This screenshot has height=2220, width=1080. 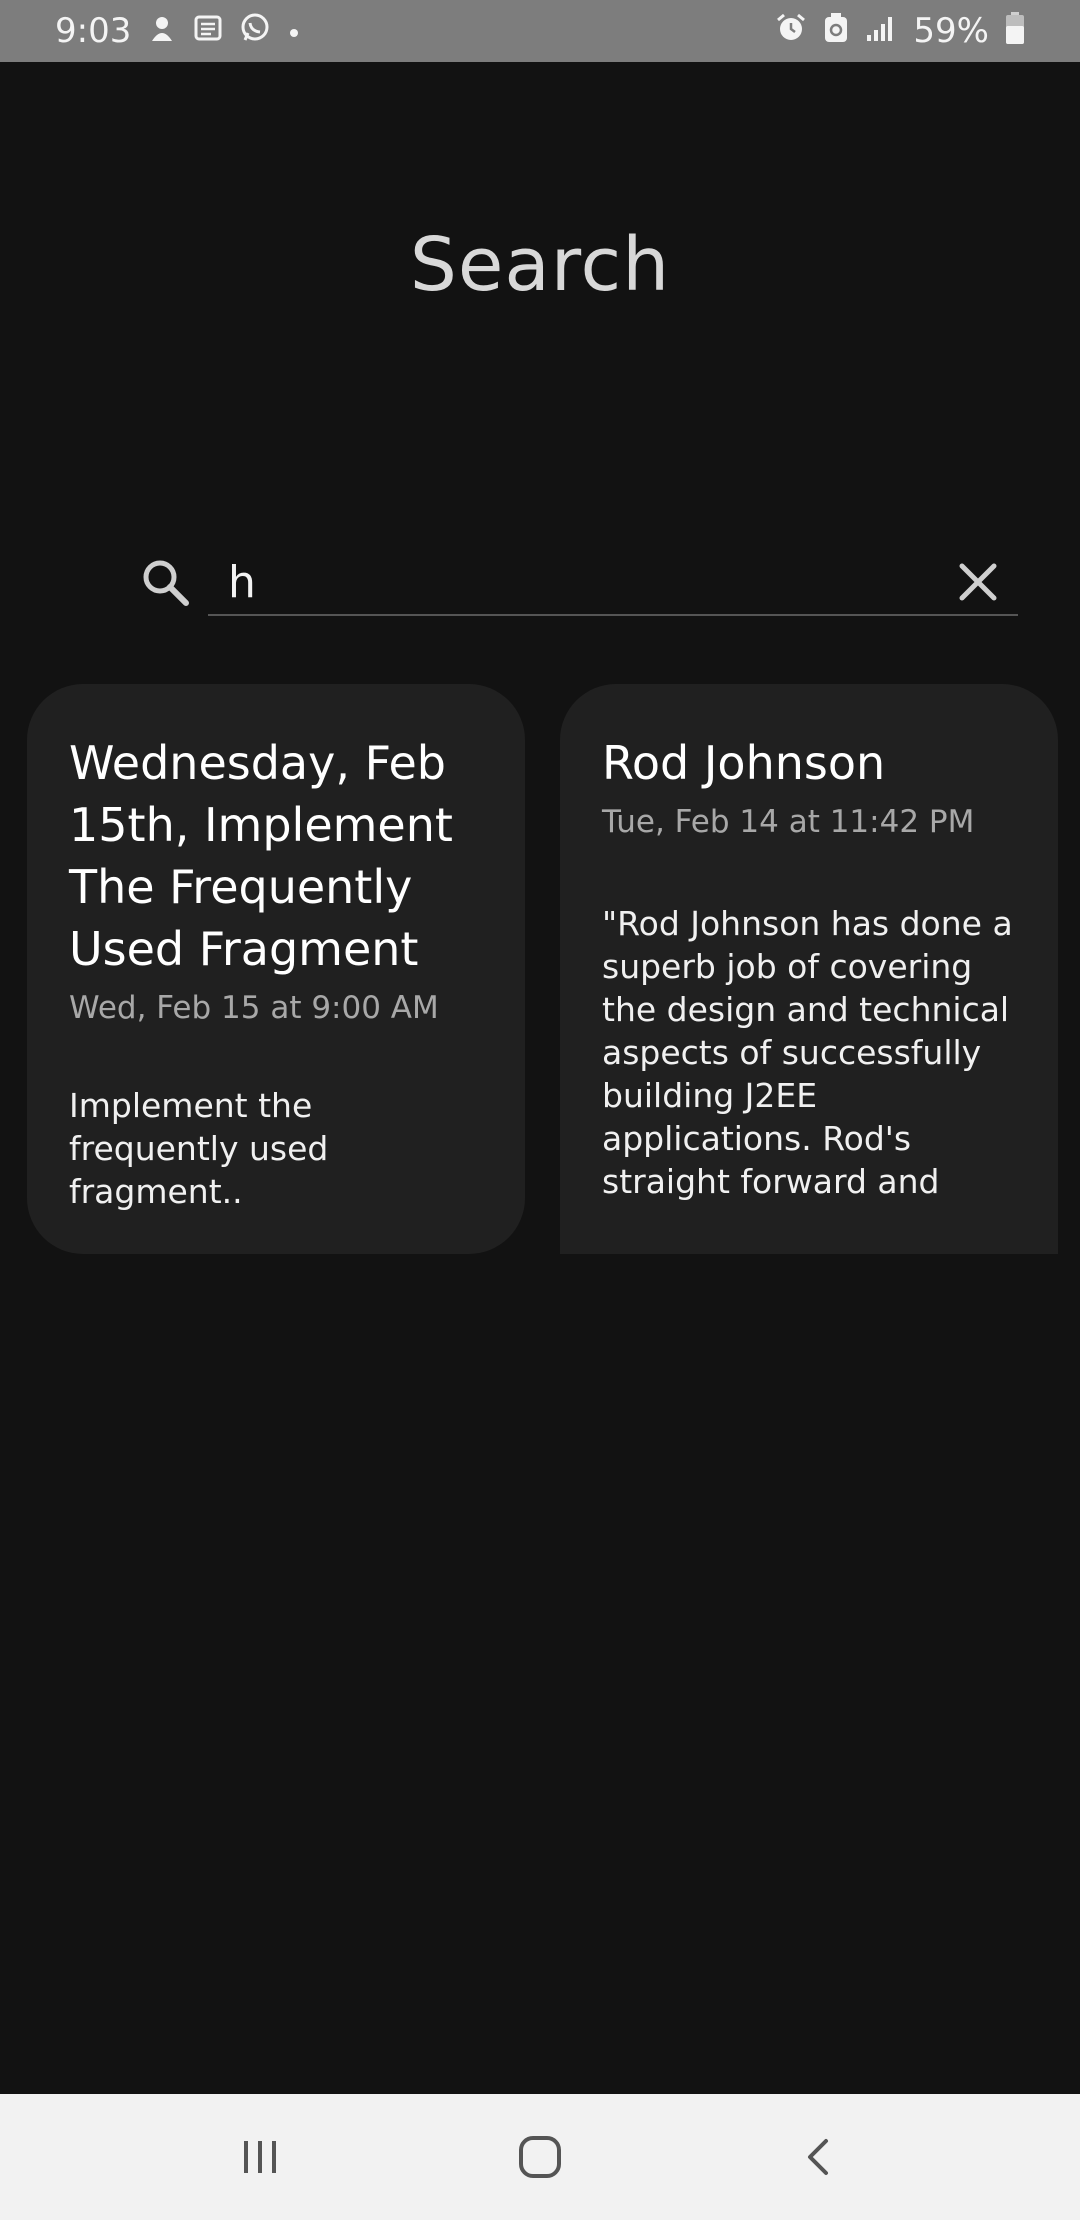 I want to click on home-button, so click(x=540, y=2157).